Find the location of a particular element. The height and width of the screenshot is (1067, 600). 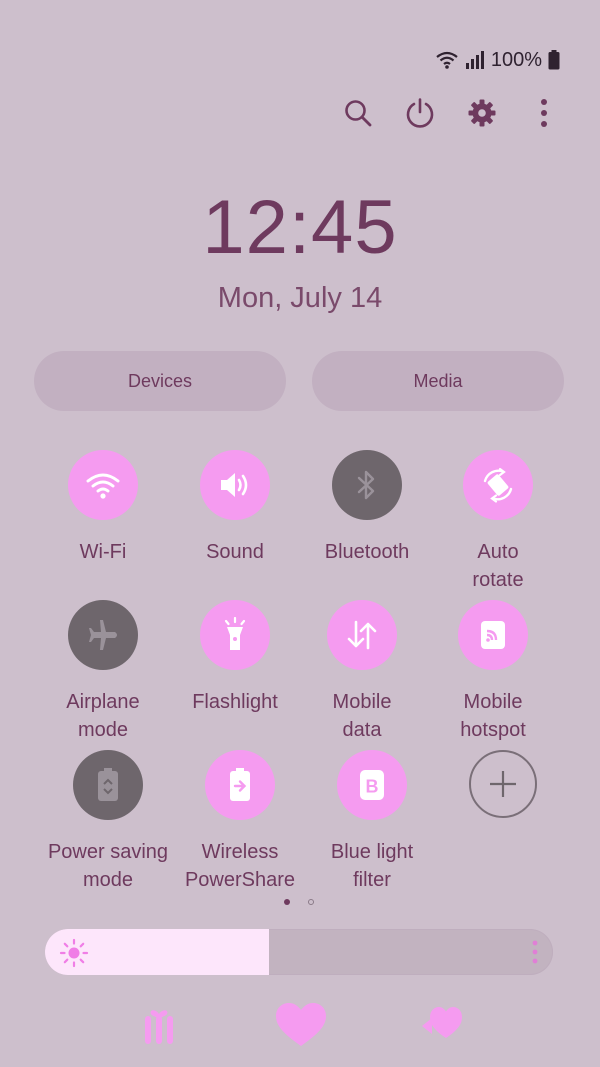

hotspot-icon is located at coordinates (493, 635).